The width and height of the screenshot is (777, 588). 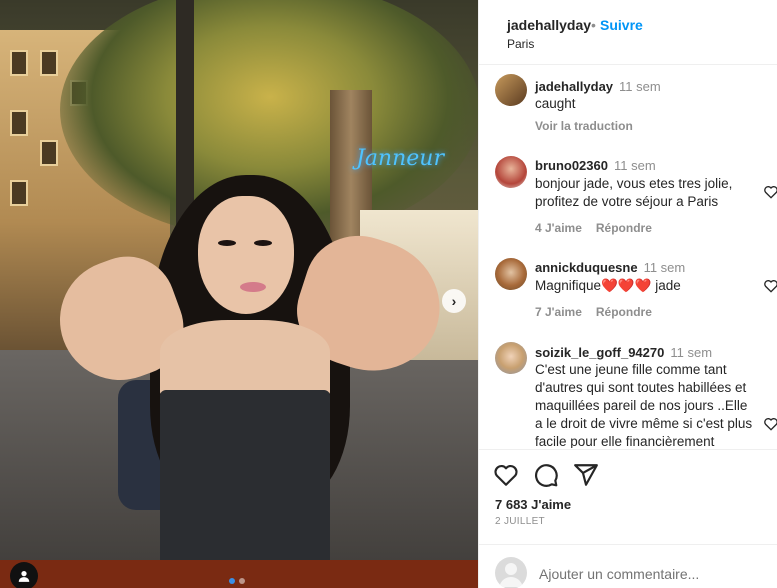 I want to click on user-tag-icon, so click(x=24, y=576).